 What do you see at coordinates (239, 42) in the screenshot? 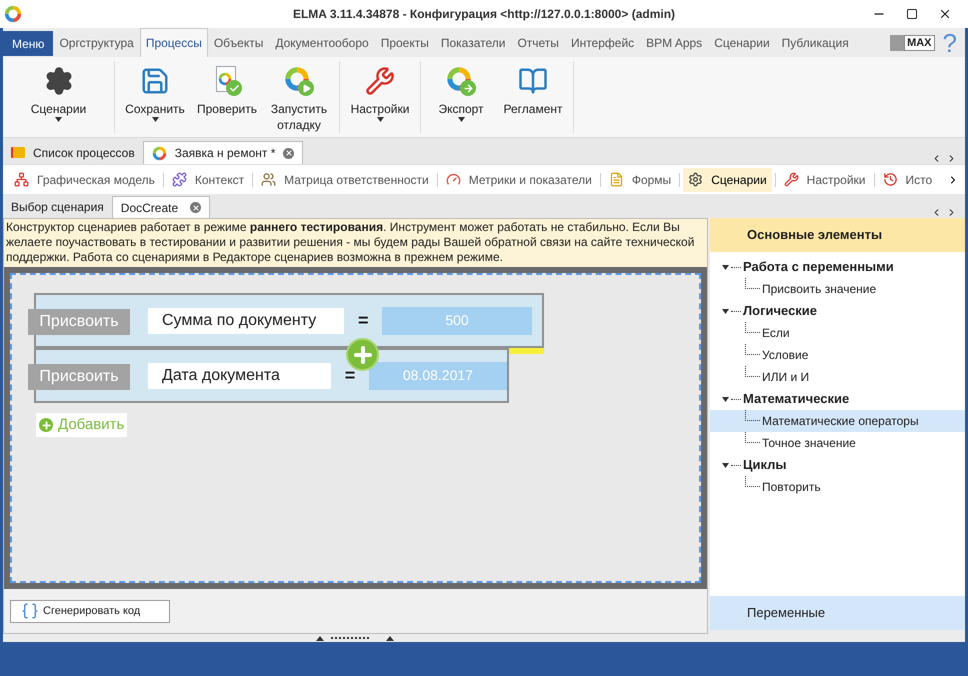
I see `menu-tab: Объекты` at bounding box center [239, 42].